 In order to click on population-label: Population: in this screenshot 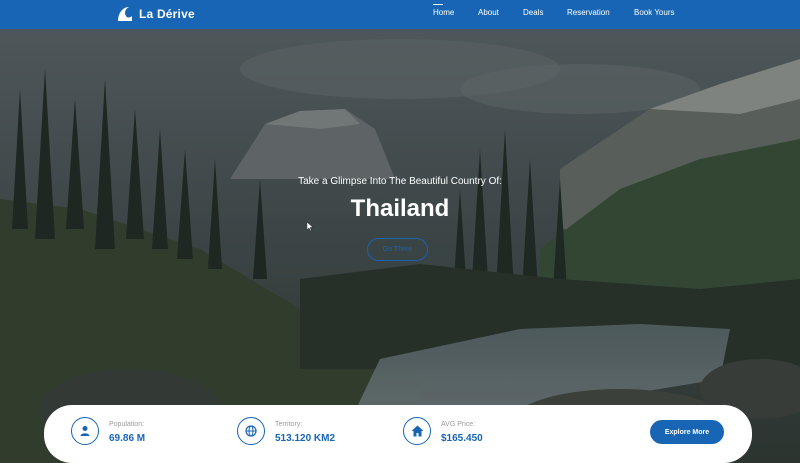, I will do `click(127, 424)`.